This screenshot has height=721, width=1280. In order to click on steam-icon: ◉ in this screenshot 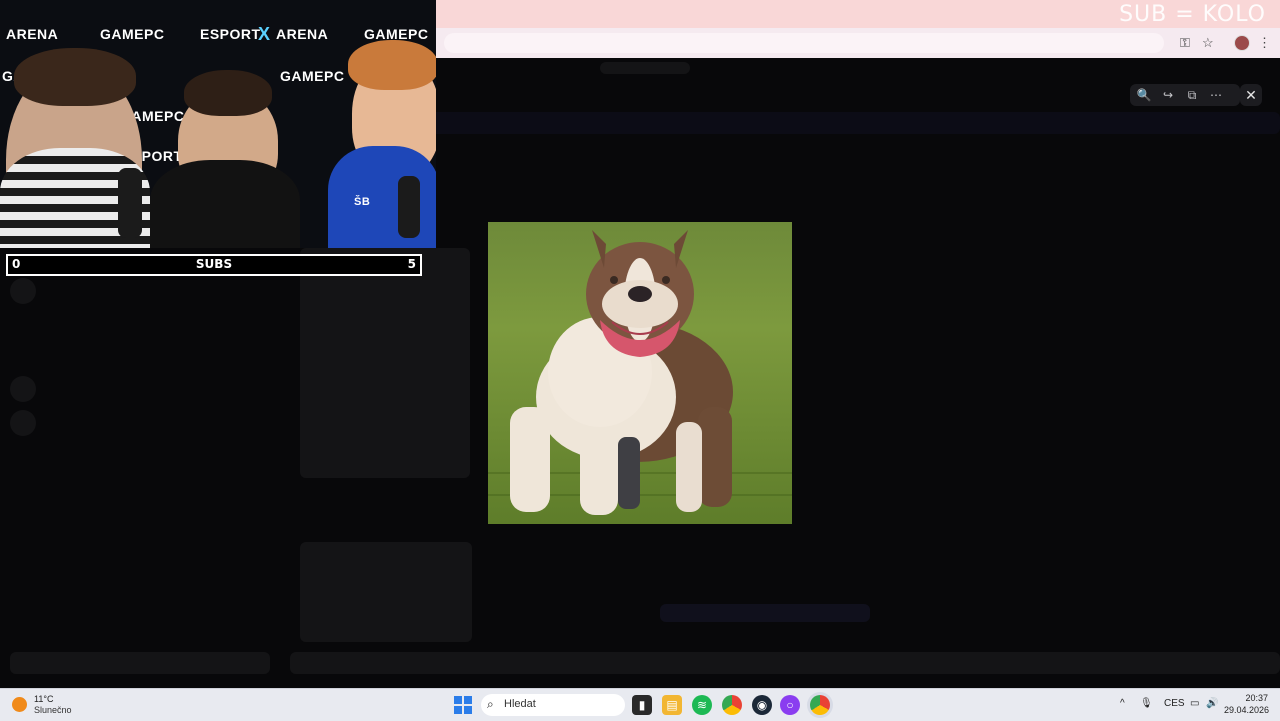, I will do `click(762, 705)`.